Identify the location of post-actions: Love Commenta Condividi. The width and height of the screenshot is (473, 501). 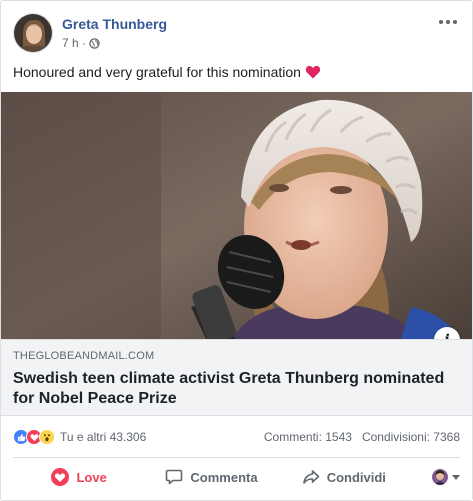
(236, 477).